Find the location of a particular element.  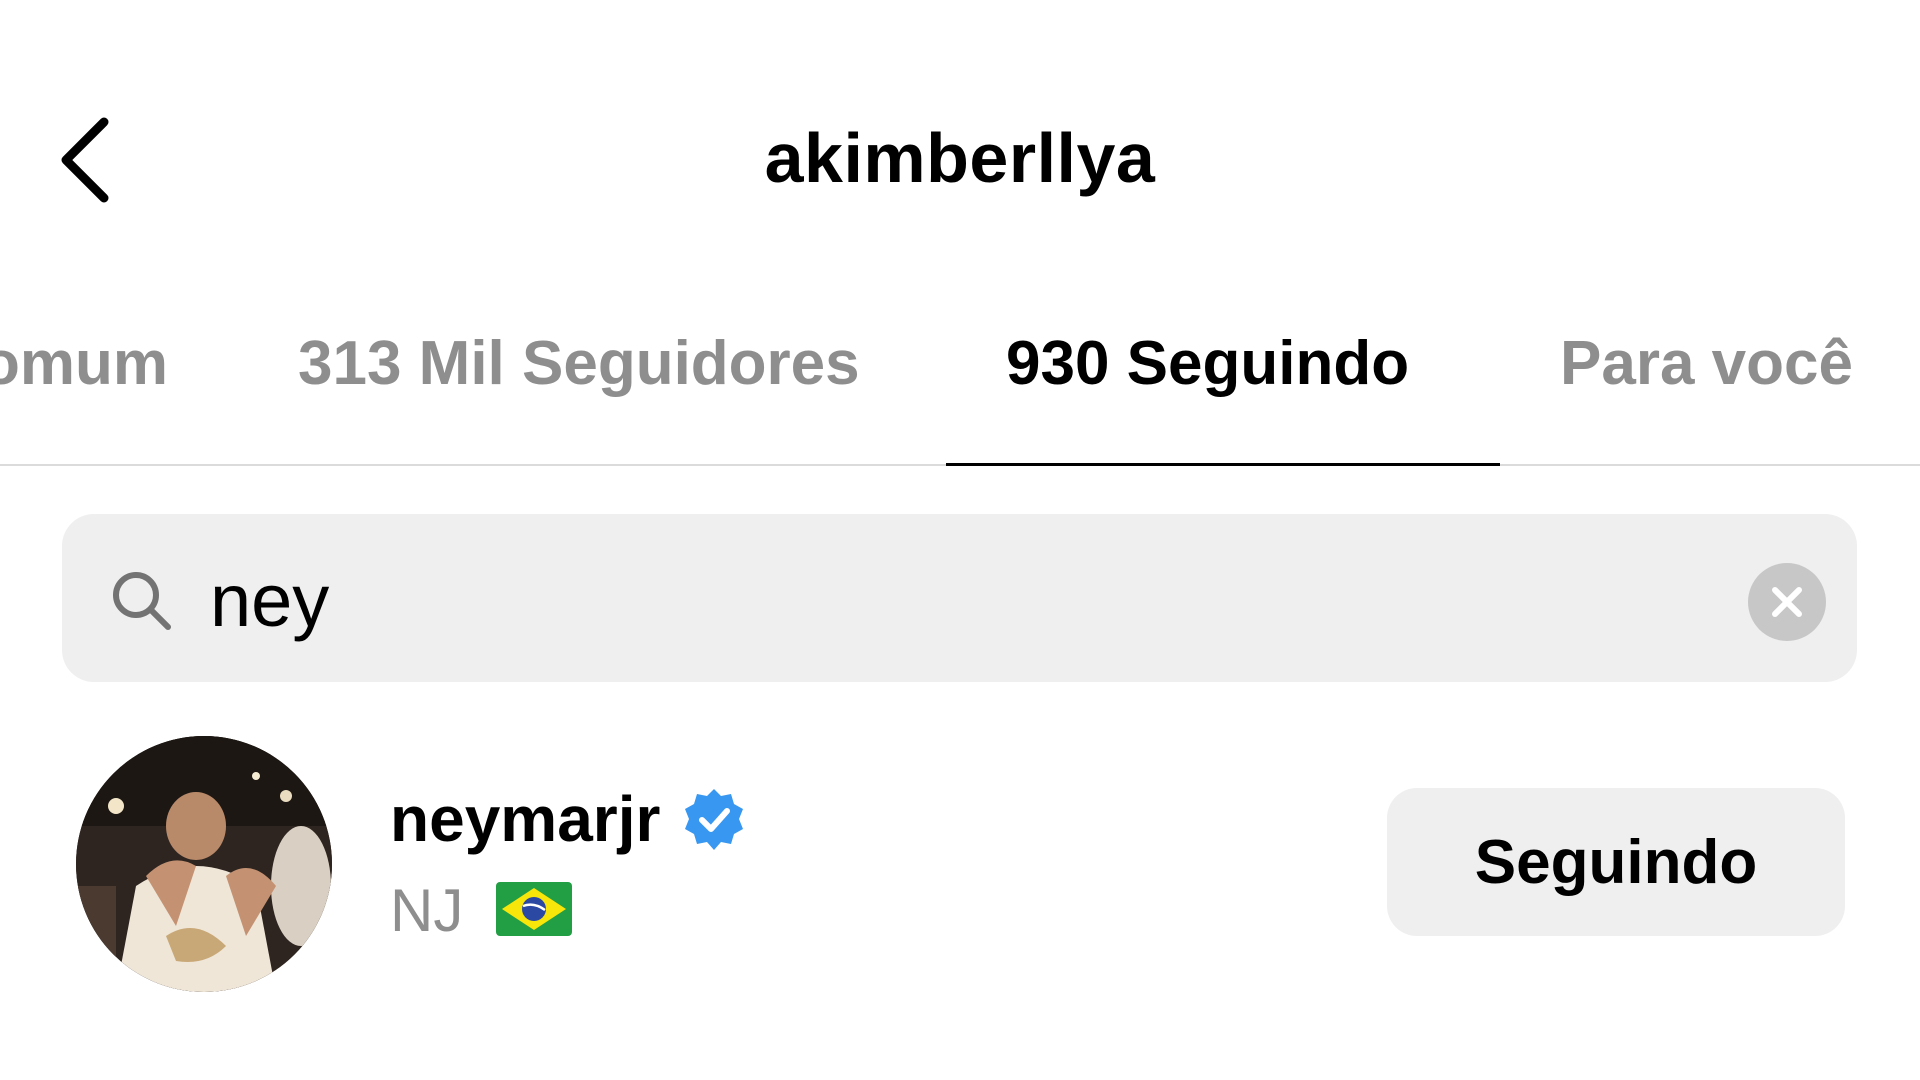

clear-search-button is located at coordinates (1787, 602).